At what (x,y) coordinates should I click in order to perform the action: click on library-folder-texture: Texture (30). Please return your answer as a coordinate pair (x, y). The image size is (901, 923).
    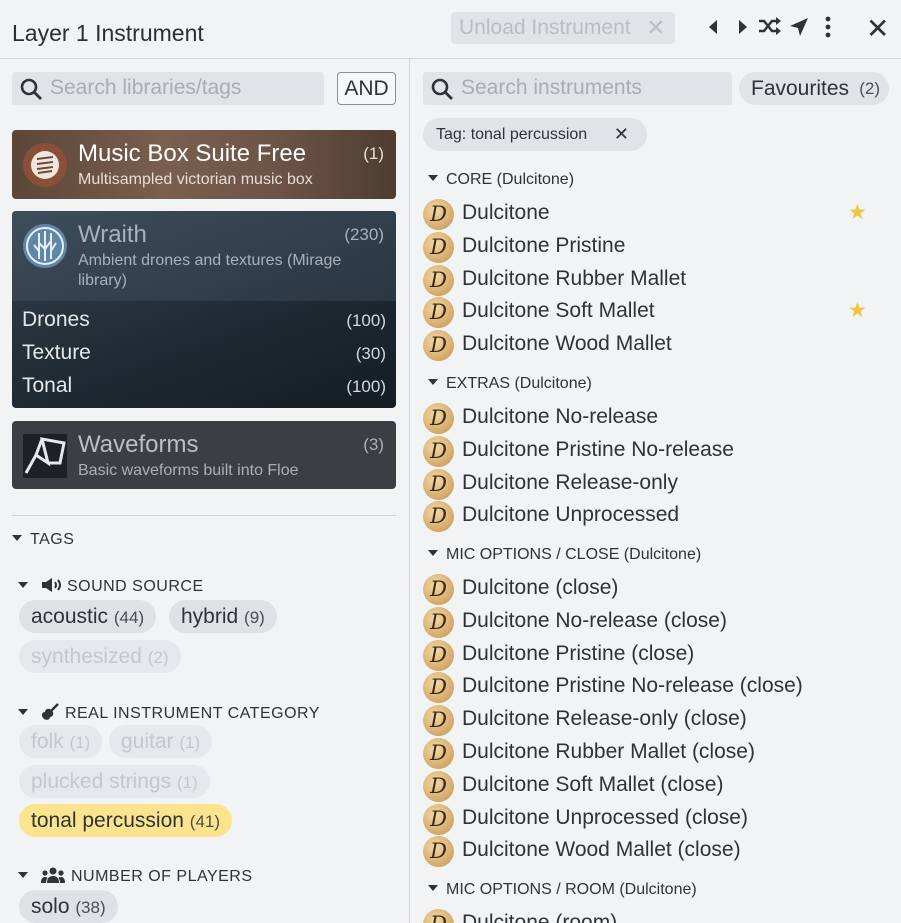
    Looking at the image, I should click on (204, 357).